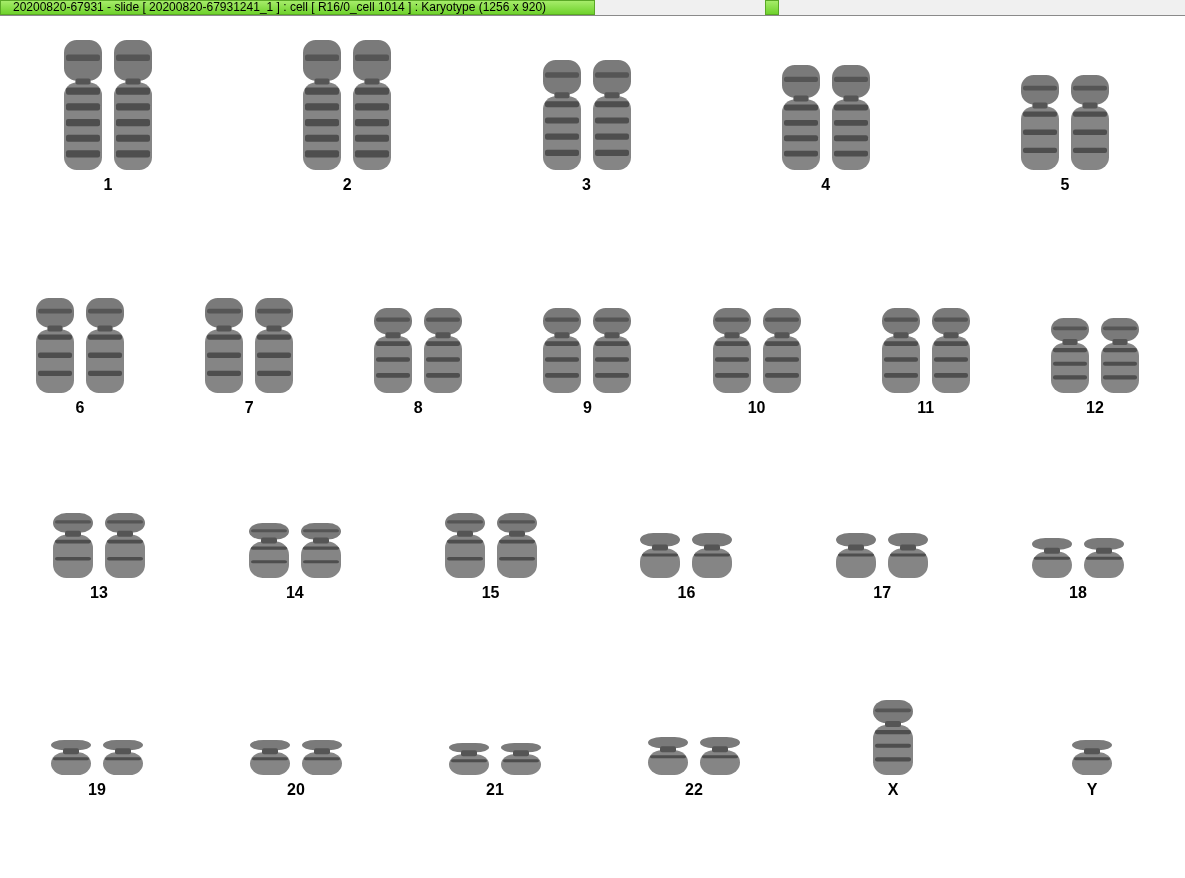 The width and height of the screenshot is (1185, 878). What do you see at coordinates (1095, 408) in the screenshot?
I see `chromosome-label: 12` at bounding box center [1095, 408].